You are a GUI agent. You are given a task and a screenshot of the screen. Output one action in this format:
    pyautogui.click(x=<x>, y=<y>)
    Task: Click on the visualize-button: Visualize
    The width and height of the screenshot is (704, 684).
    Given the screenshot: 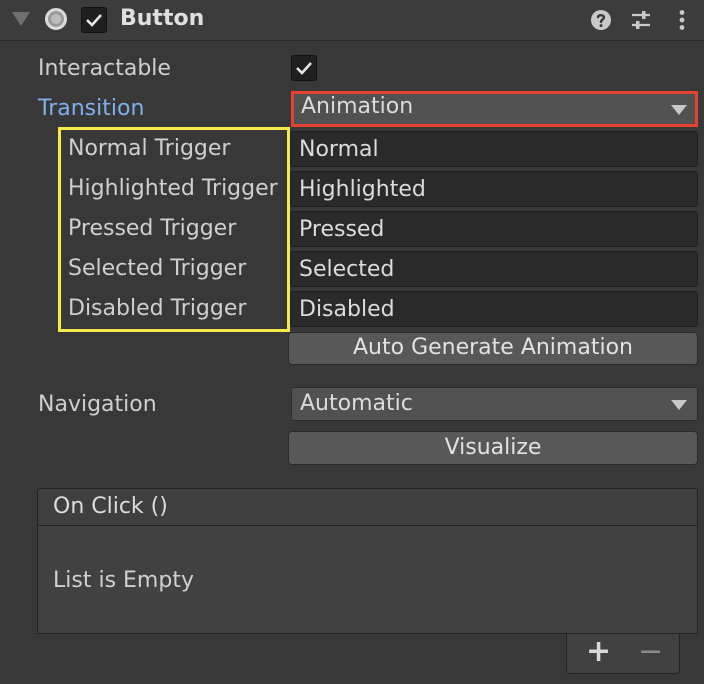 What is the action you would take?
    pyautogui.click(x=493, y=448)
    